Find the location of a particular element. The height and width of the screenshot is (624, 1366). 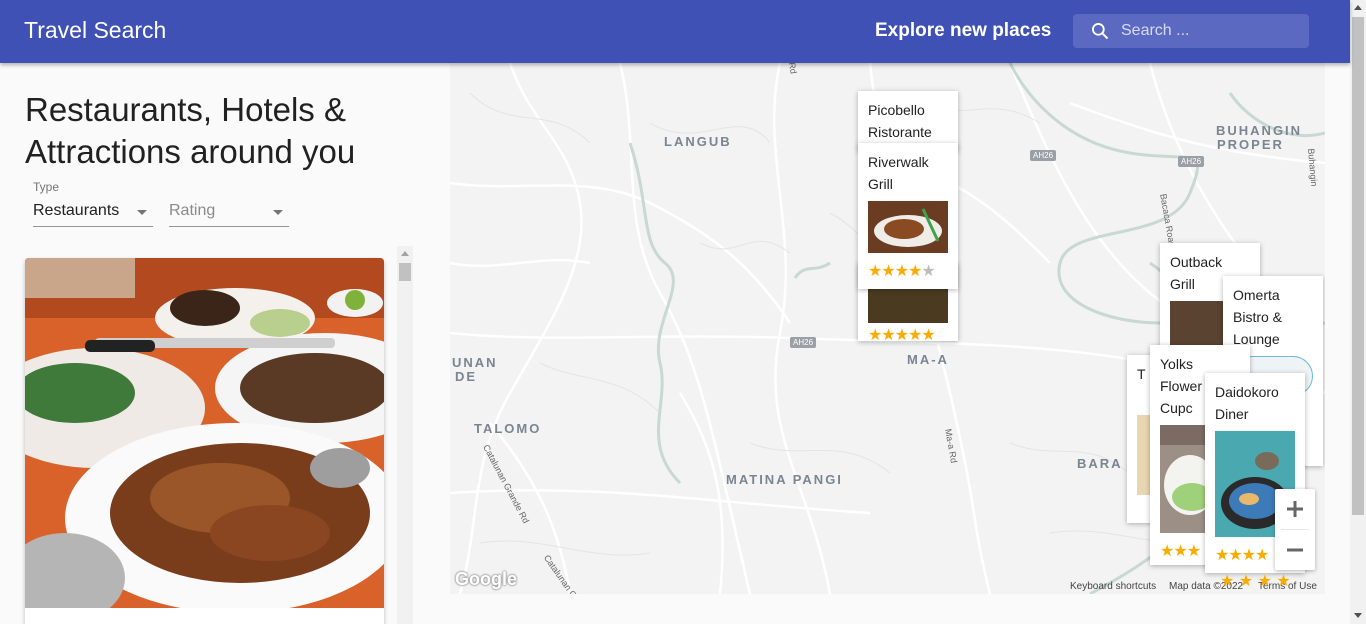

list-scrollbar is located at coordinates (405, 435).